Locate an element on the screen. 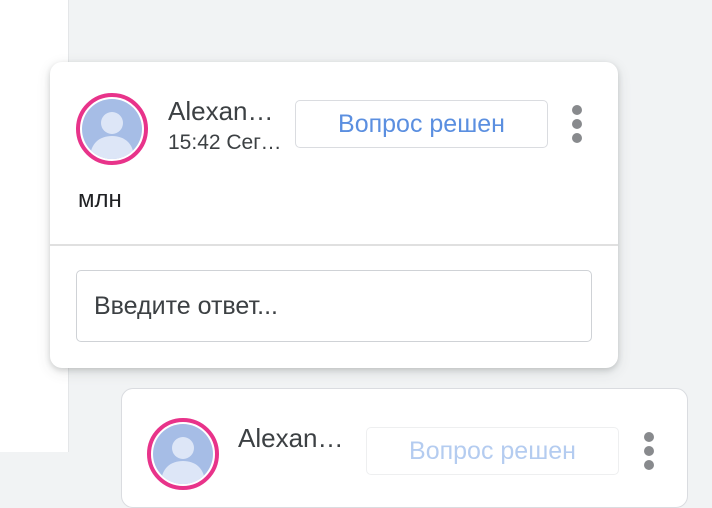 The width and height of the screenshot is (712, 508). comment-timestamp: 15:42 Сегодня is located at coordinates (226, 142).